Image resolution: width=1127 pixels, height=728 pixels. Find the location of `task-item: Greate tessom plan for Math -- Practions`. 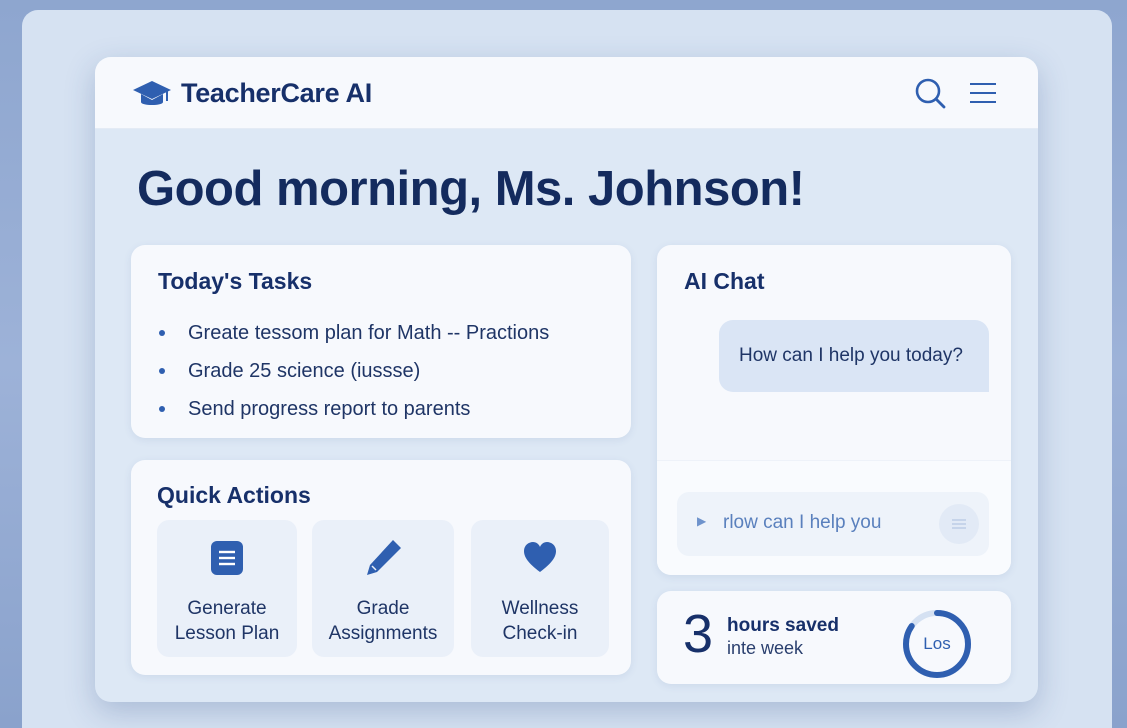

task-item: Greate tessom plan for Math -- Practions is located at coordinates (353, 333).